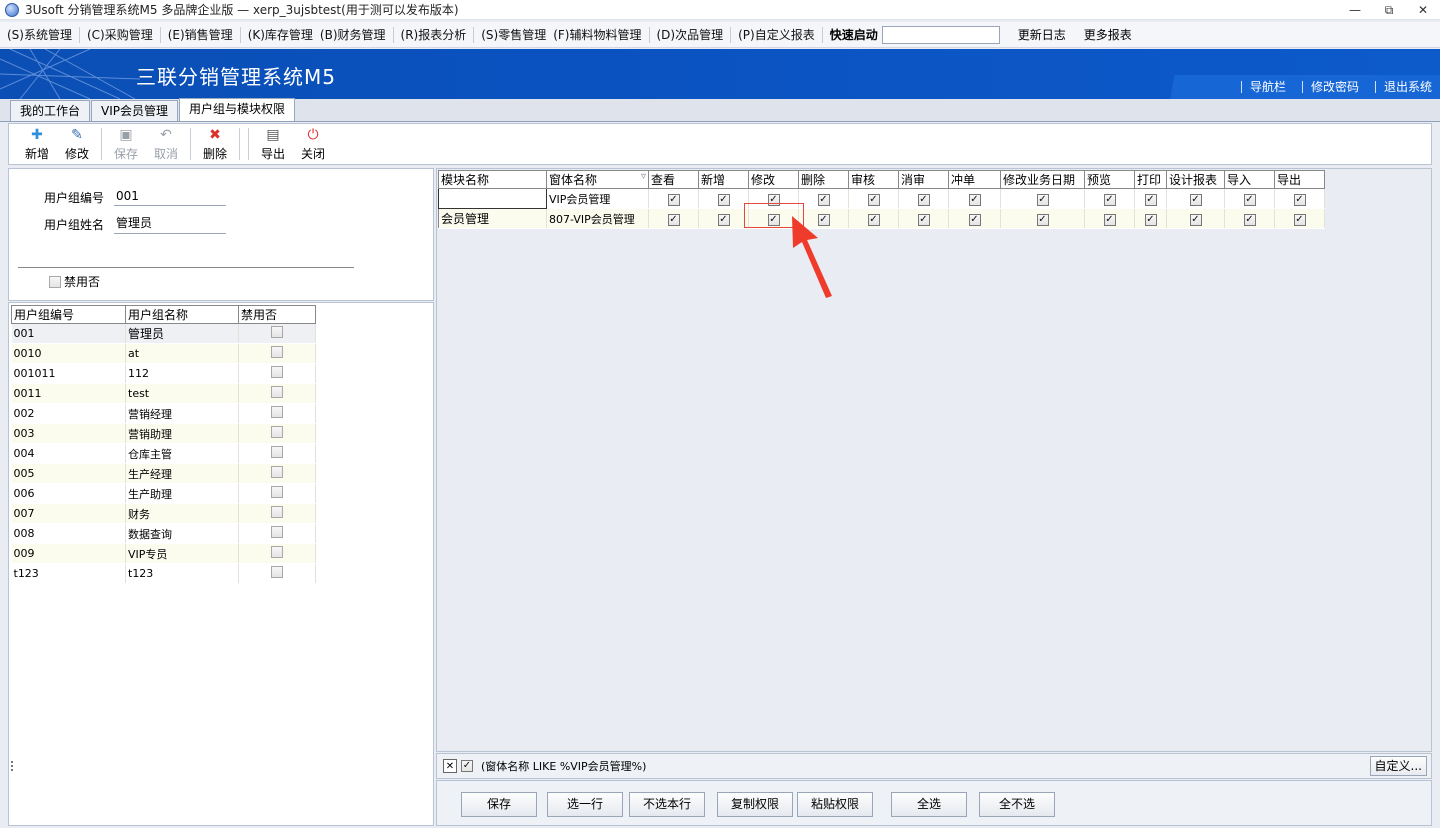 The width and height of the screenshot is (1440, 828). I want to click on column-header-import: 导入, so click(1249, 179).